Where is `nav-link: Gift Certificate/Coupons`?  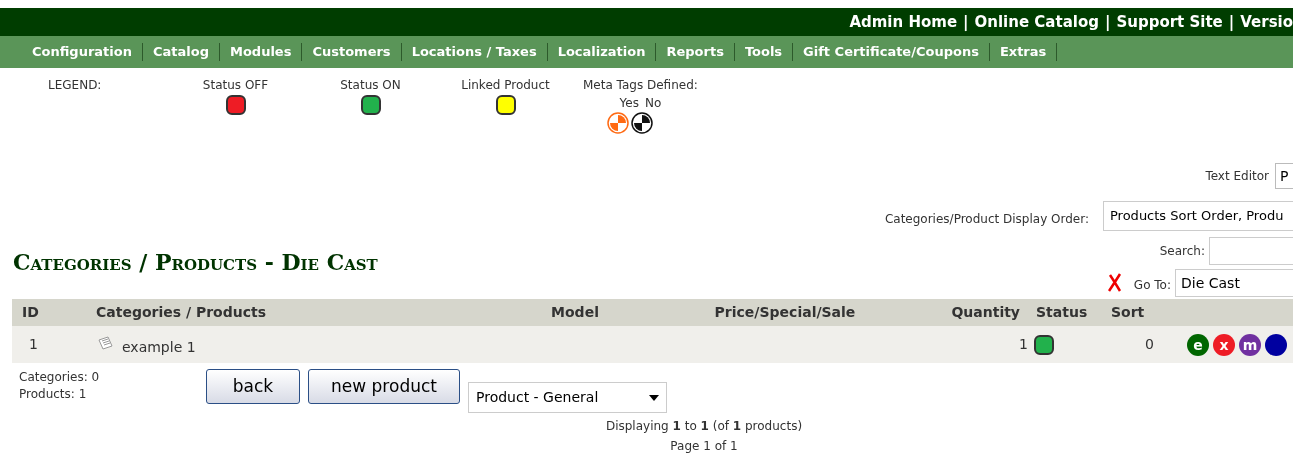
nav-link: Gift Certificate/Coupons is located at coordinates (891, 52).